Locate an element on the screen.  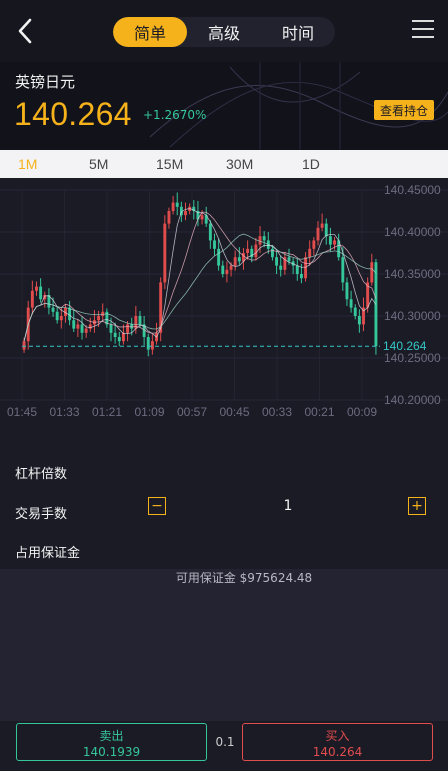
margin-label: 占用保证金 is located at coordinates (48, 553).